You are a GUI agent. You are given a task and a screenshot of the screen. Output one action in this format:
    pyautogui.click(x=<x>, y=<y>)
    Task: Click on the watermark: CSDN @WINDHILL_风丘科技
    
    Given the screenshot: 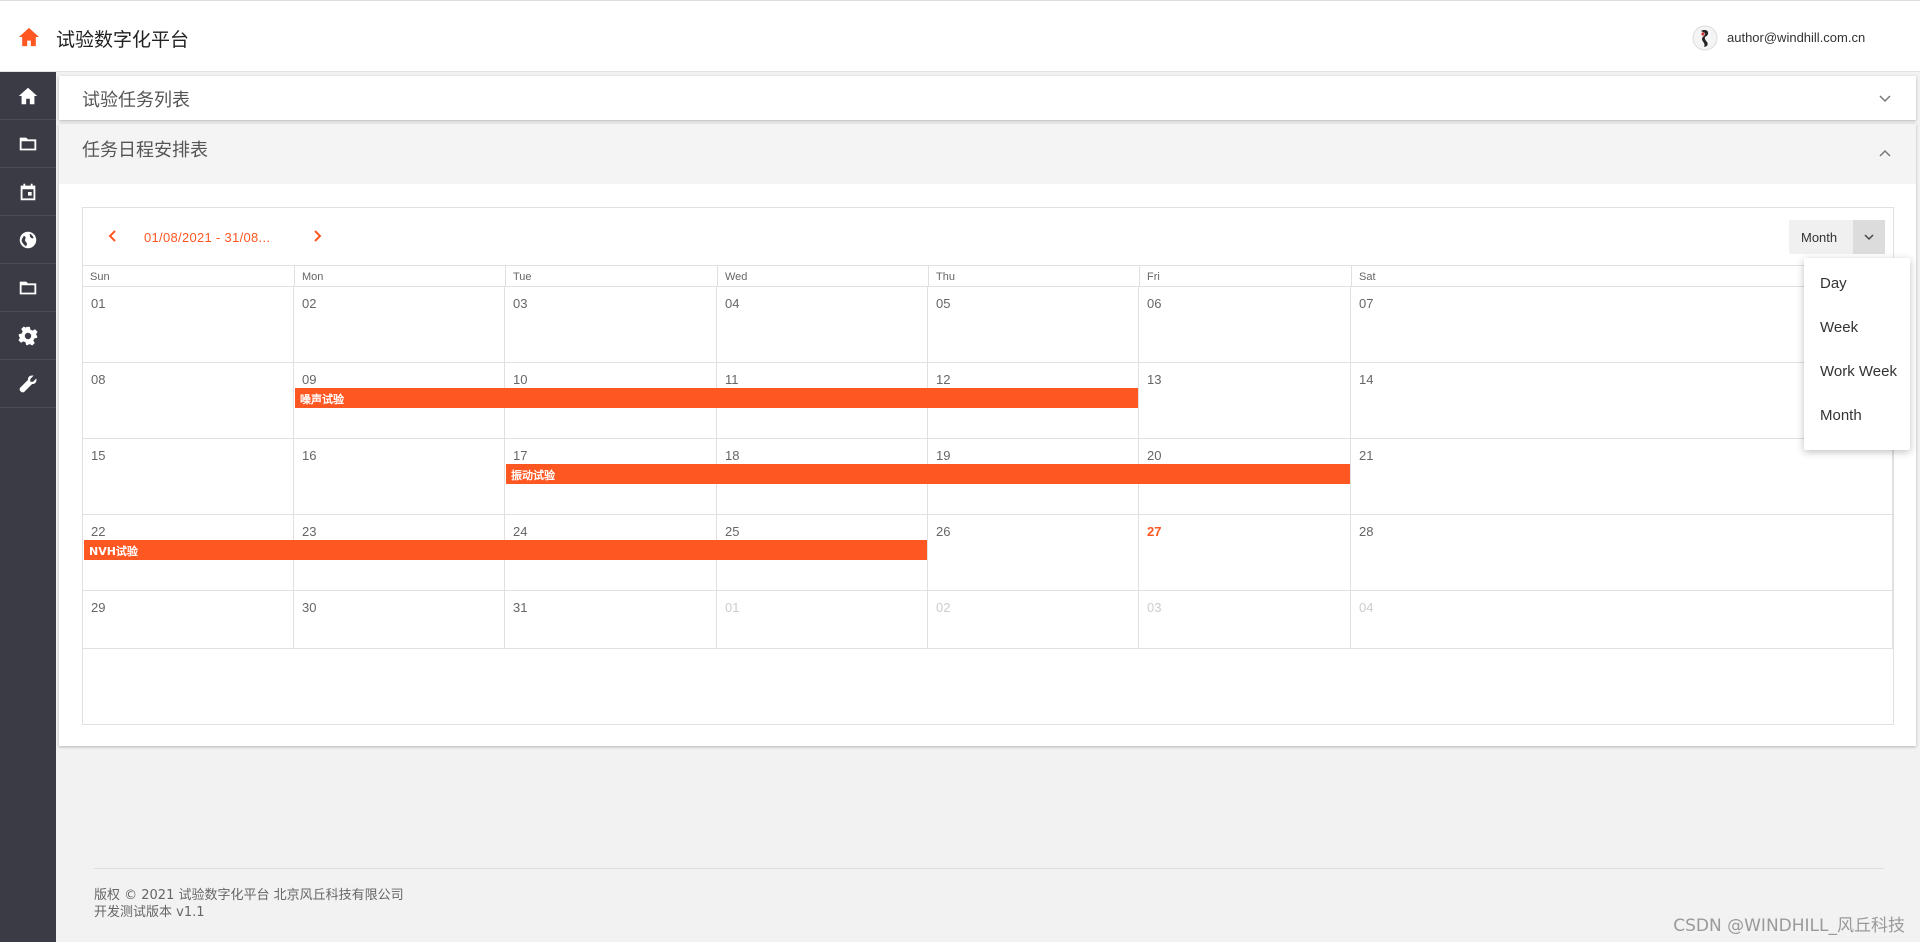 What is the action you would take?
    pyautogui.click(x=1789, y=926)
    